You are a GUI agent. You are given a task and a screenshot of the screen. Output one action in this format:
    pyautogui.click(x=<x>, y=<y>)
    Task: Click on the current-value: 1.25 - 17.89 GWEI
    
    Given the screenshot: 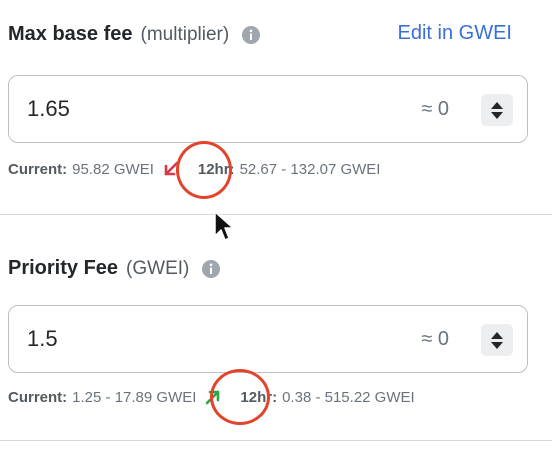 What is the action you would take?
    pyautogui.click(x=134, y=397)
    